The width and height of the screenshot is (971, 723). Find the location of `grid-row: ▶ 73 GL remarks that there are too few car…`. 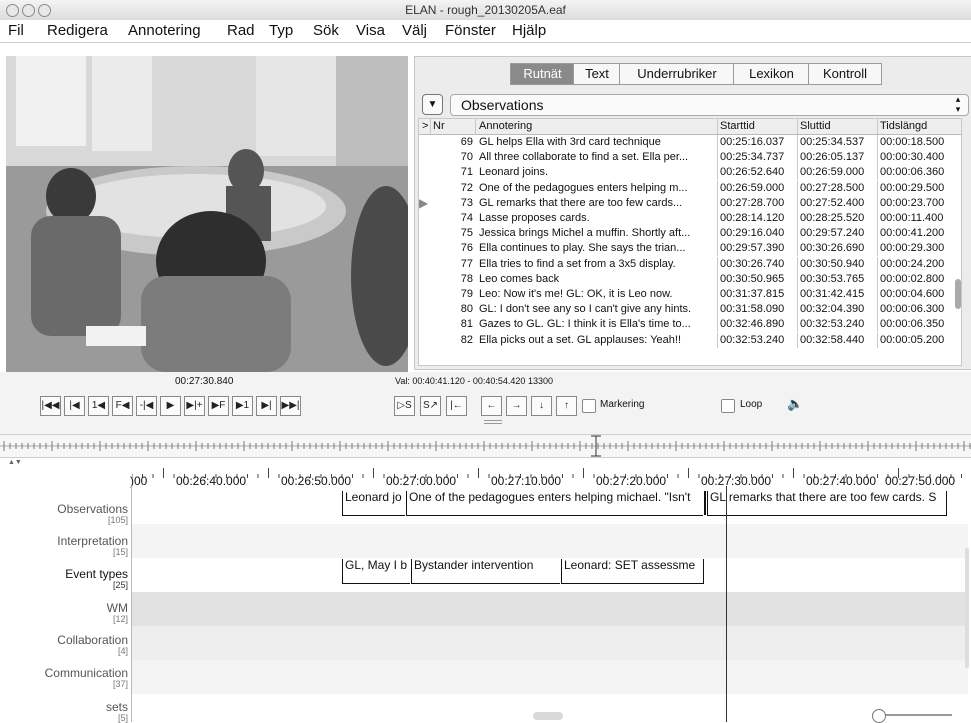

grid-row: ▶ 73 GL remarks that there are too few car… is located at coordinates (690, 203).